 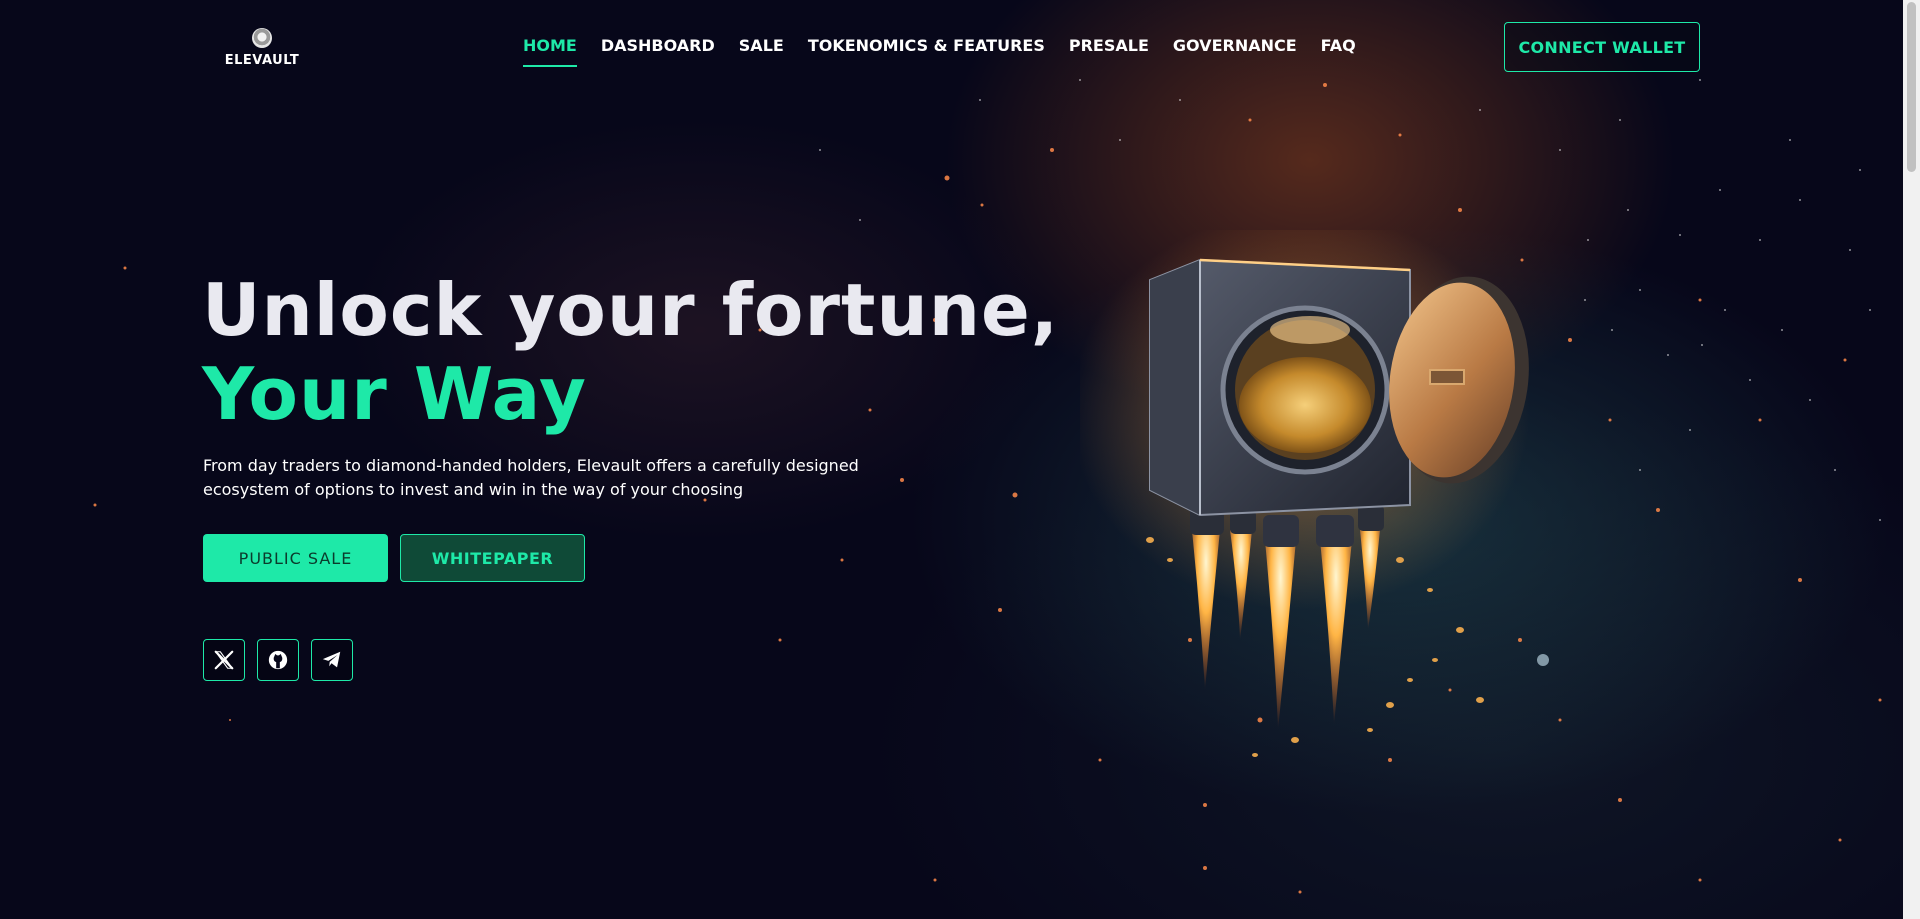 I want to click on nav-item-dashboard: DASHBOARD, so click(x=658, y=51).